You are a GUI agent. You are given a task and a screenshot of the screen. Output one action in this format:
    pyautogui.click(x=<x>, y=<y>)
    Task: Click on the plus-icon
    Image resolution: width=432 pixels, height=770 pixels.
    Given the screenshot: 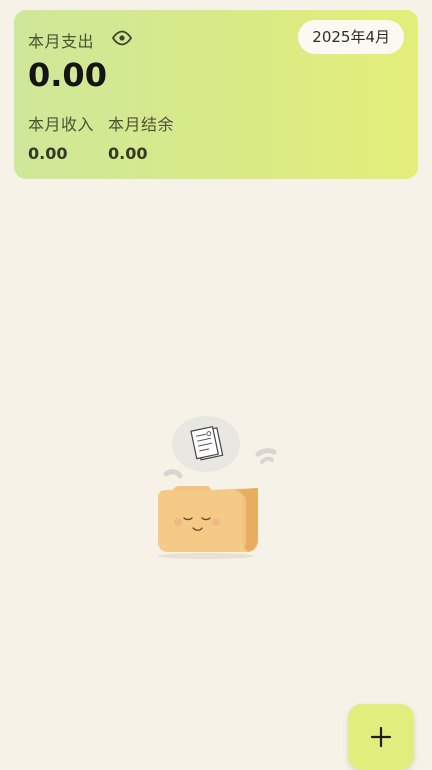 What is the action you would take?
    pyautogui.click(x=381, y=737)
    